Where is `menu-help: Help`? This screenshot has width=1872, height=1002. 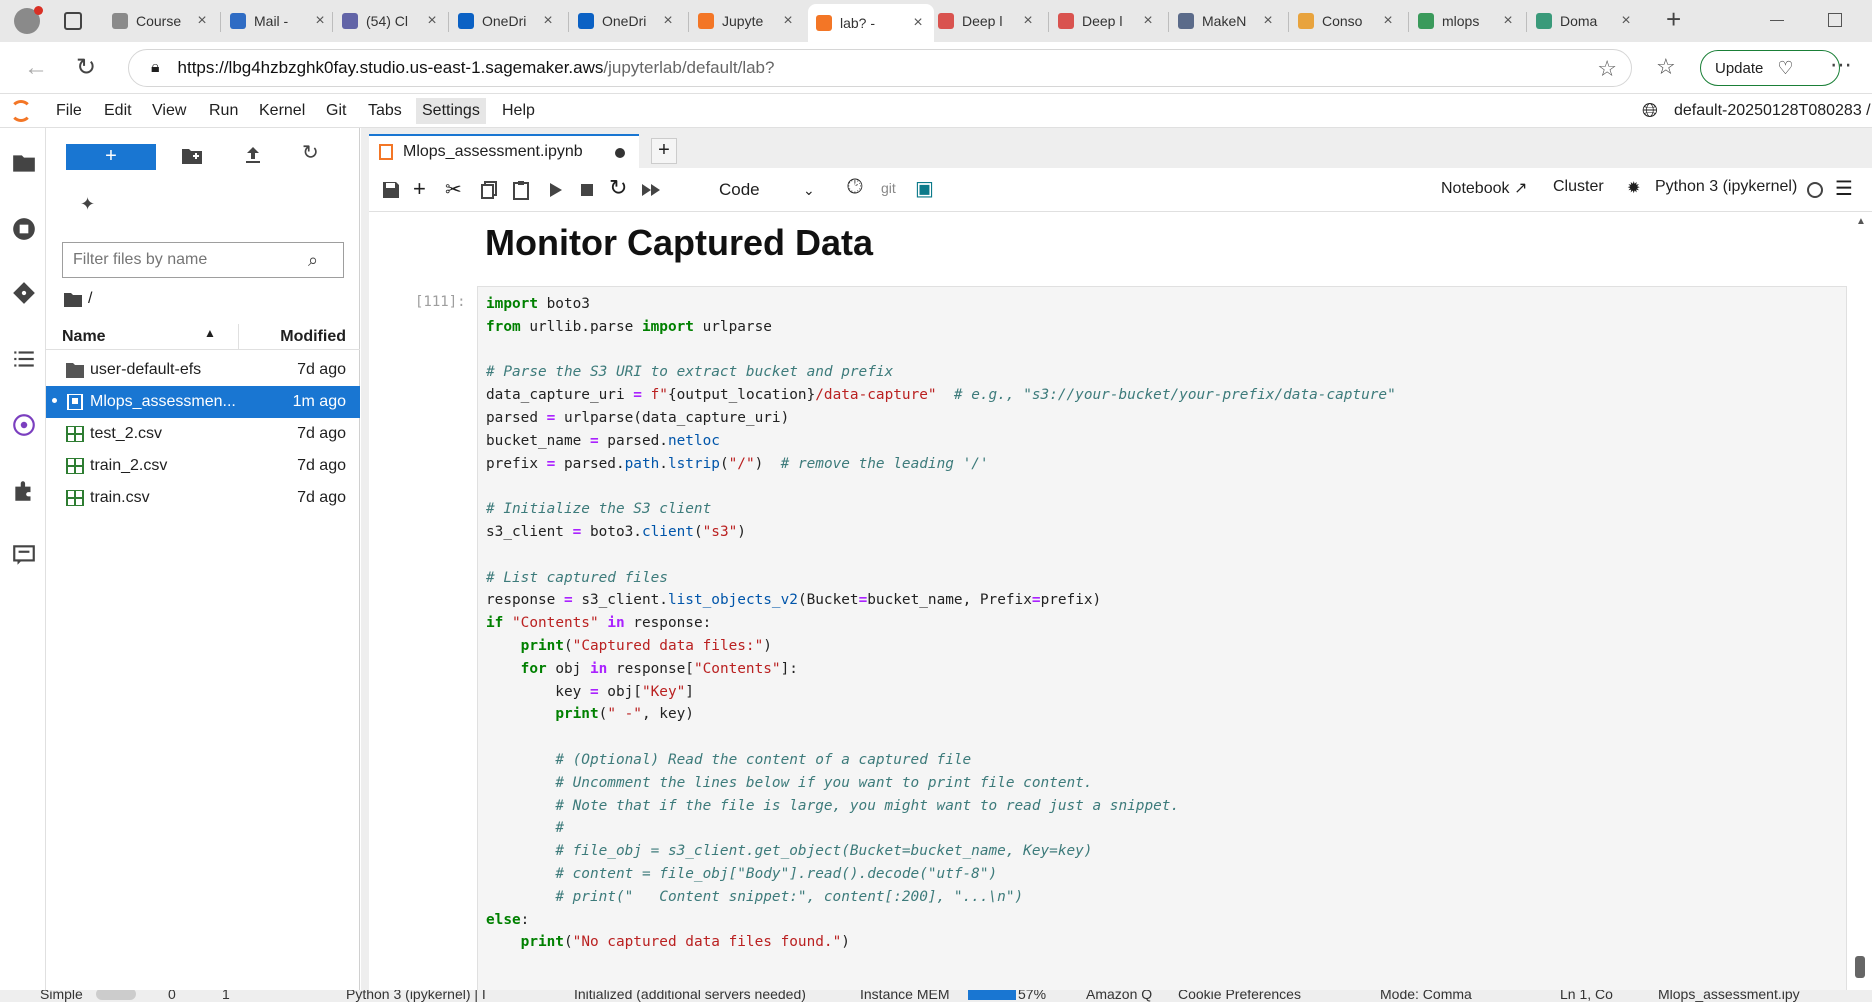 menu-help: Help is located at coordinates (518, 111).